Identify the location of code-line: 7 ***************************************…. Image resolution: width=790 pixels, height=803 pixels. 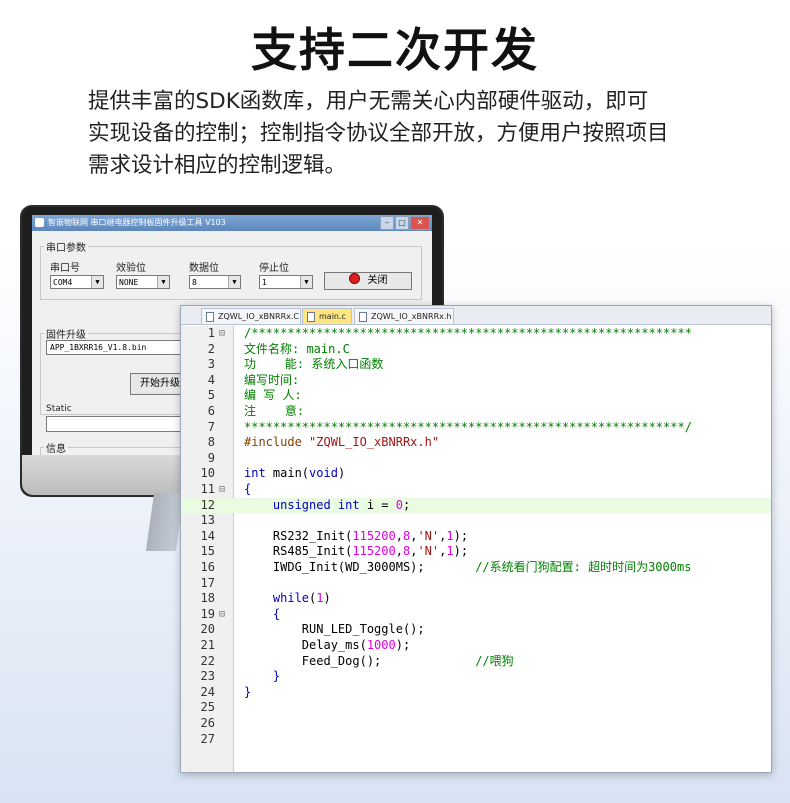
(476, 428).